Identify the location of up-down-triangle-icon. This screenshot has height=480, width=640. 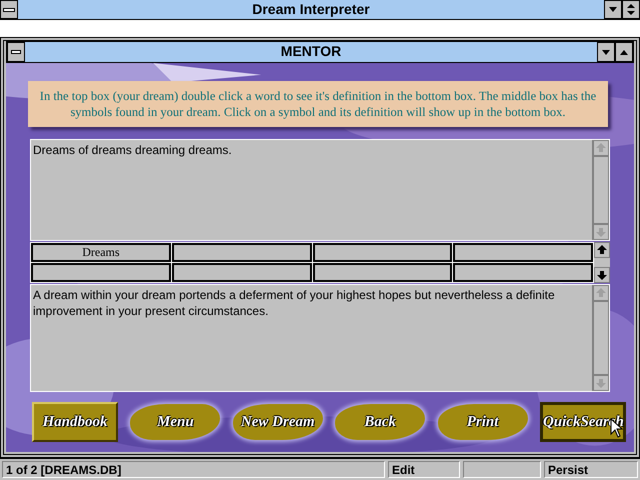
(631, 9).